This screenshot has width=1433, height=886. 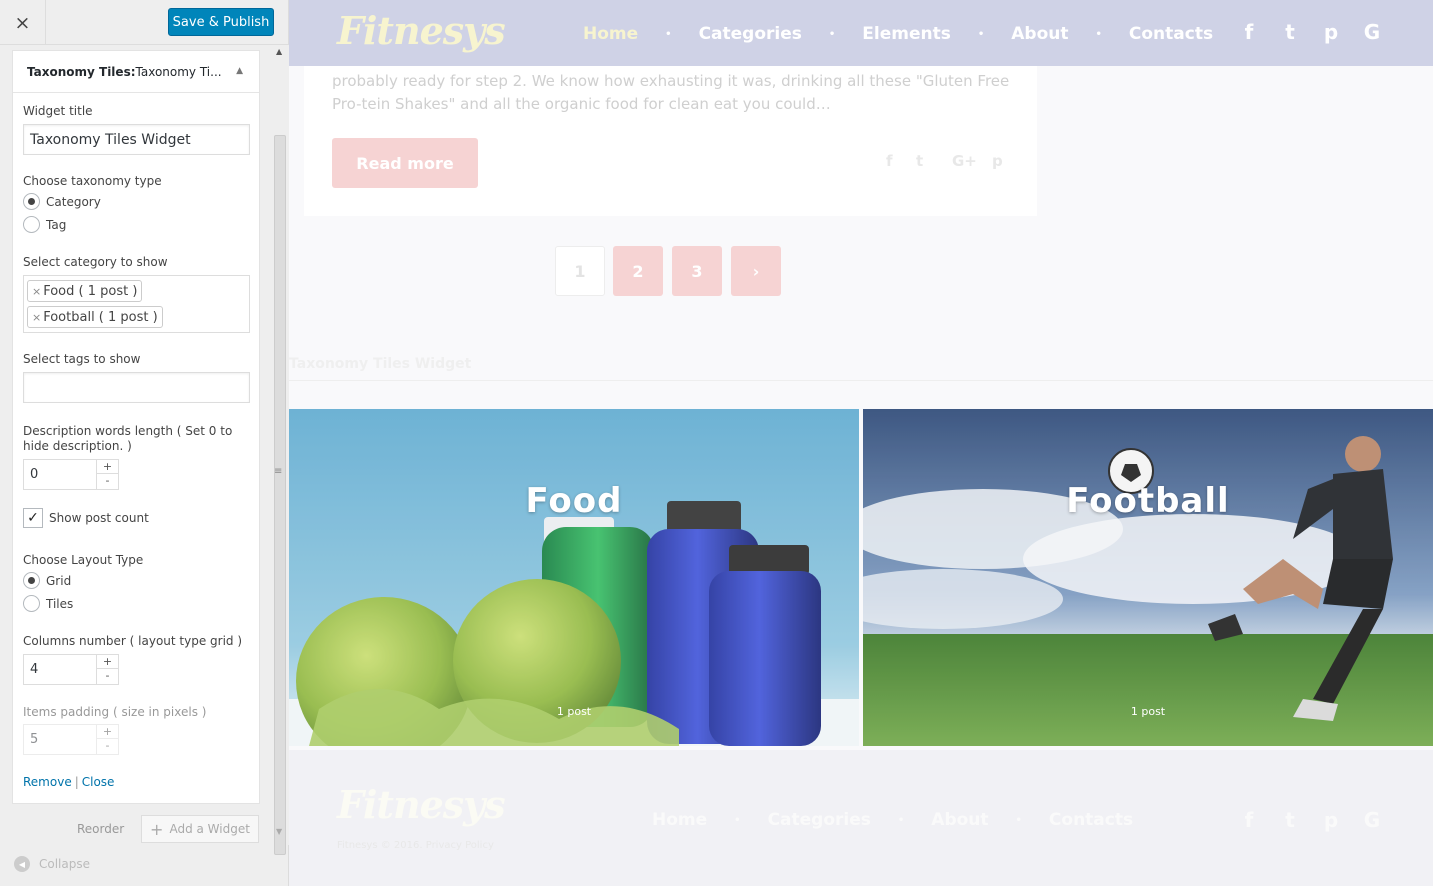 What do you see at coordinates (679, 820) in the screenshot?
I see `footer-nav-home: Home` at bounding box center [679, 820].